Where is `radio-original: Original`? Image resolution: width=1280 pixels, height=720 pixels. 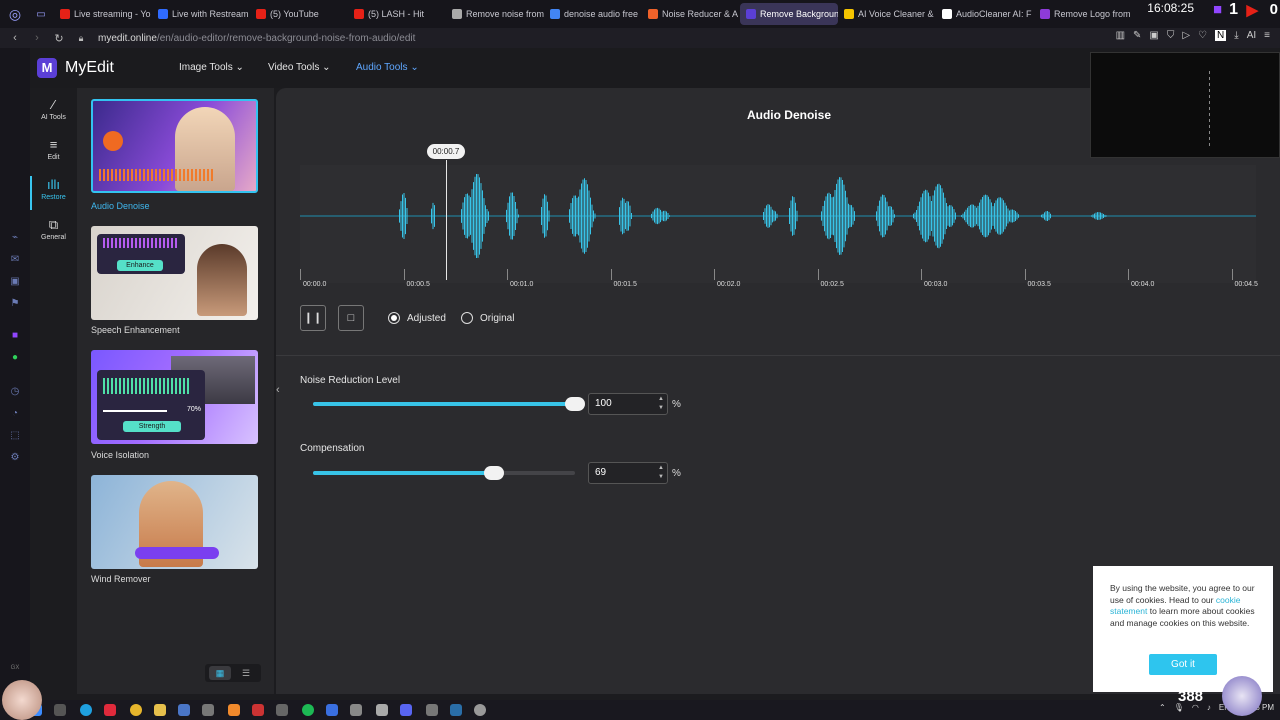
radio-original: Original is located at coordinates (487, 318).